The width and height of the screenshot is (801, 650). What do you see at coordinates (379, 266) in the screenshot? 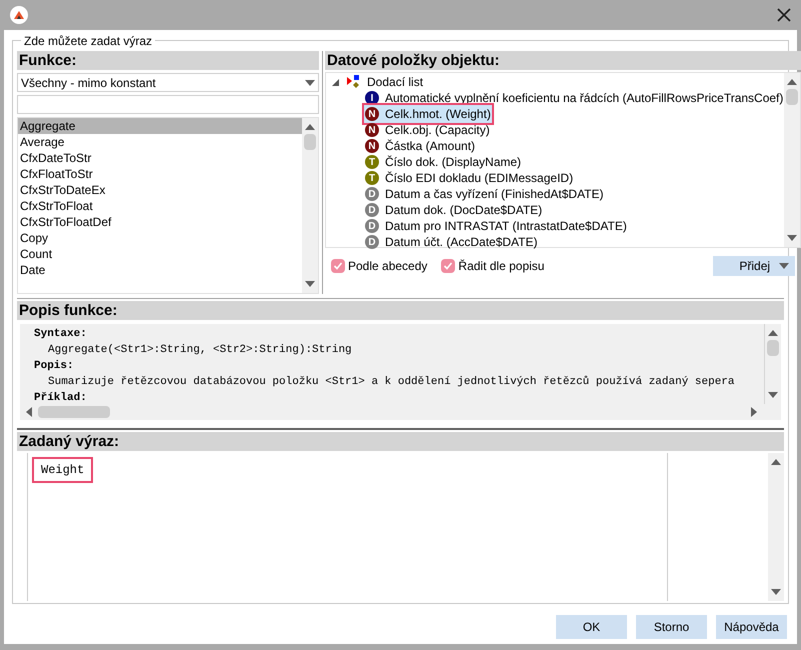
I see `option-checkbox: Podle abecedy` at bounding box center [379, 266].